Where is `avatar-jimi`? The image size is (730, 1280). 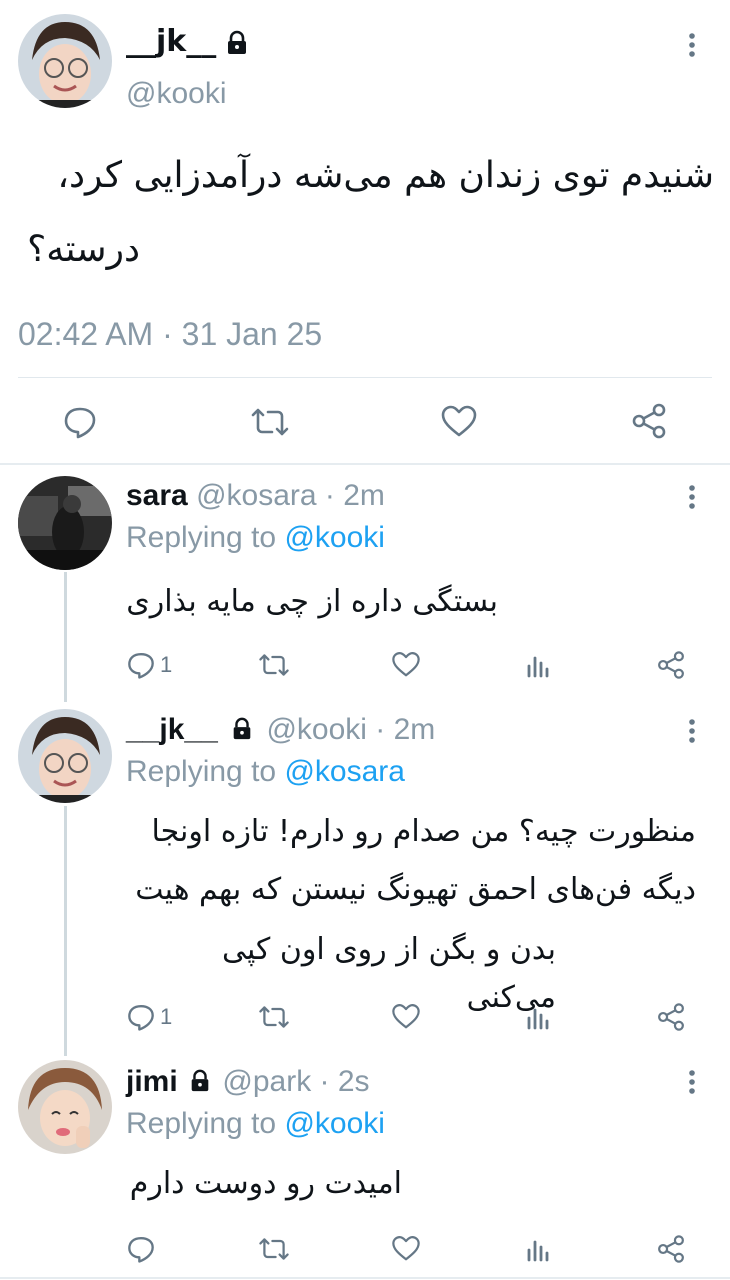
avatar-jimi is located at coordinates (65, 1107).